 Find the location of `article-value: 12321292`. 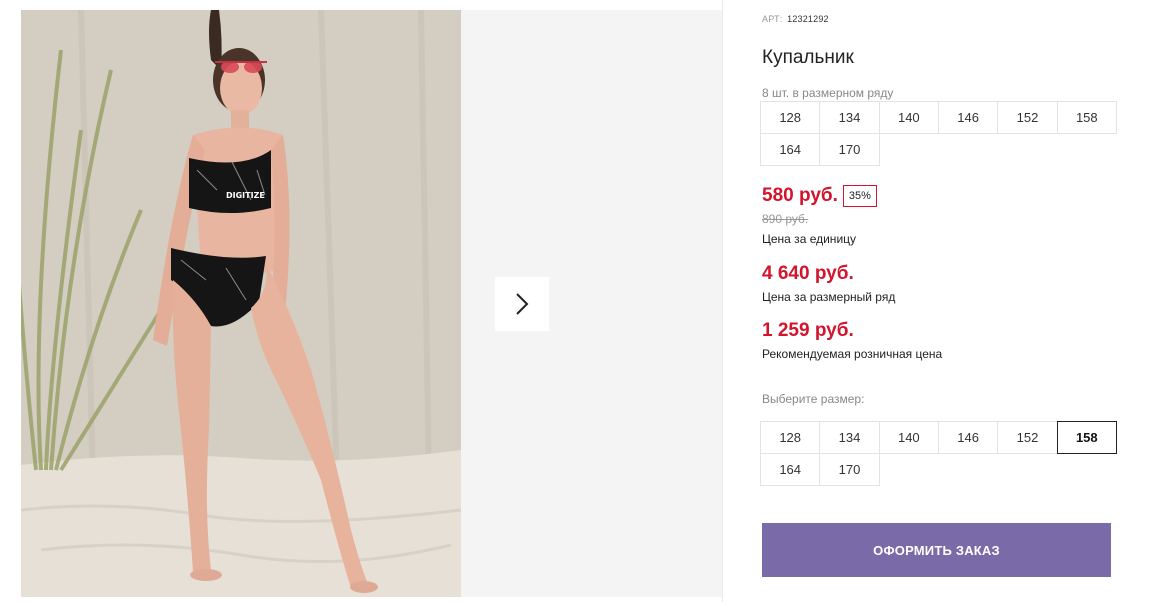

article-value: 12321292 is located at coordinates (808, 19).